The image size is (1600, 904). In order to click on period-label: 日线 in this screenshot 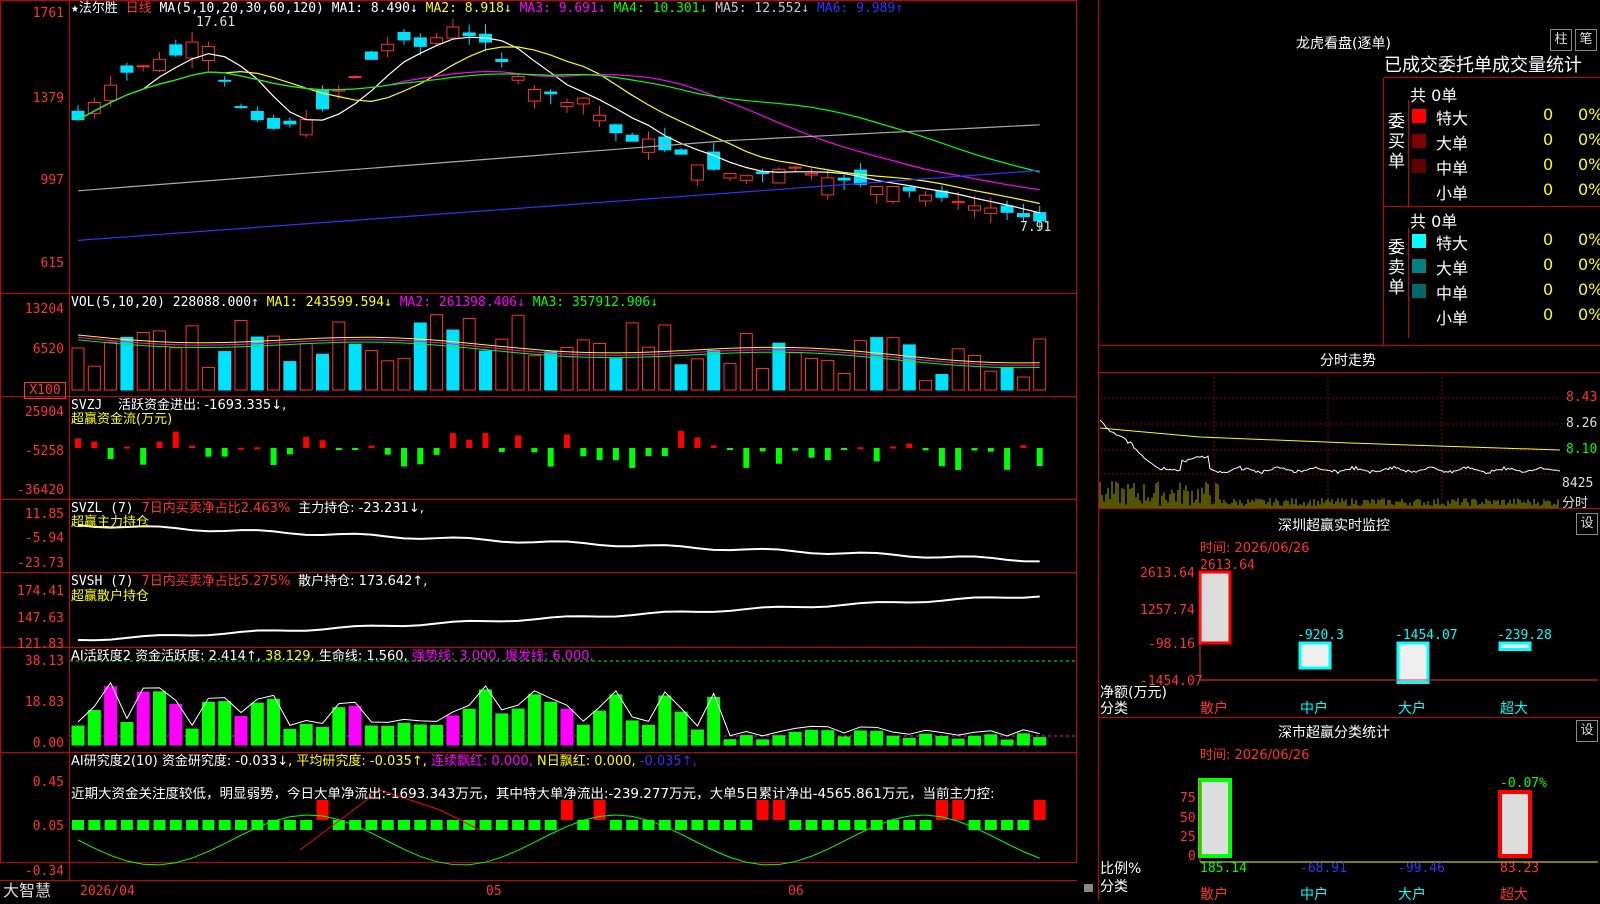, I will do `click(139, 8)`.